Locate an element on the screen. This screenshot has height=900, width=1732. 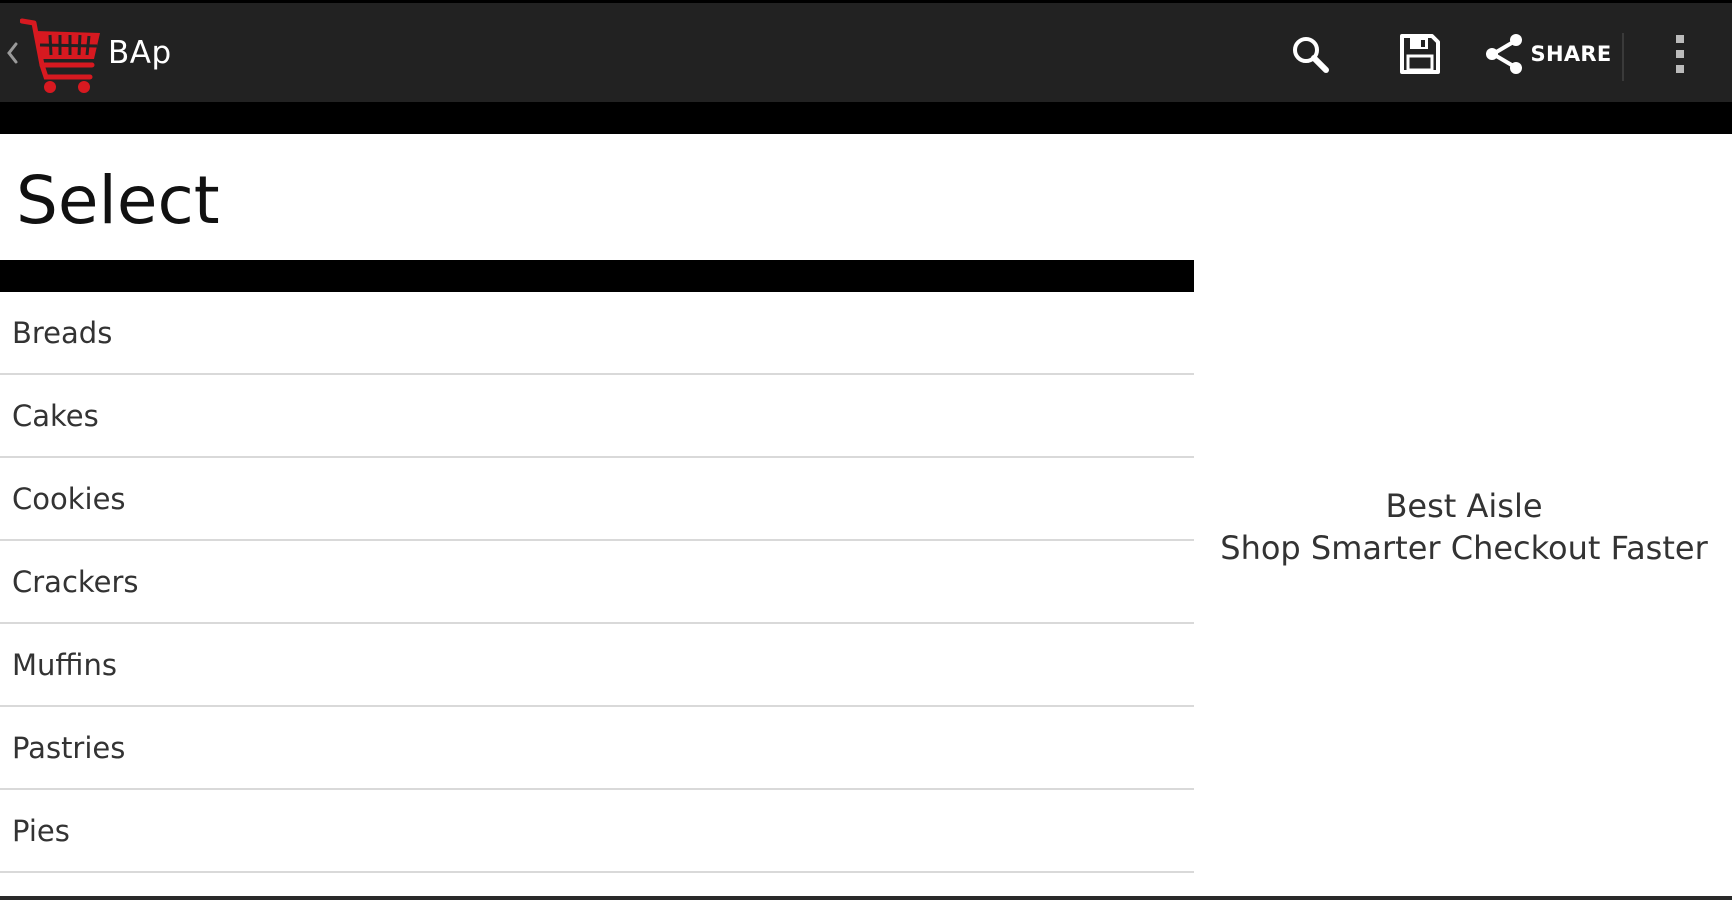
action-divider is located at coordinates (1623, 57).